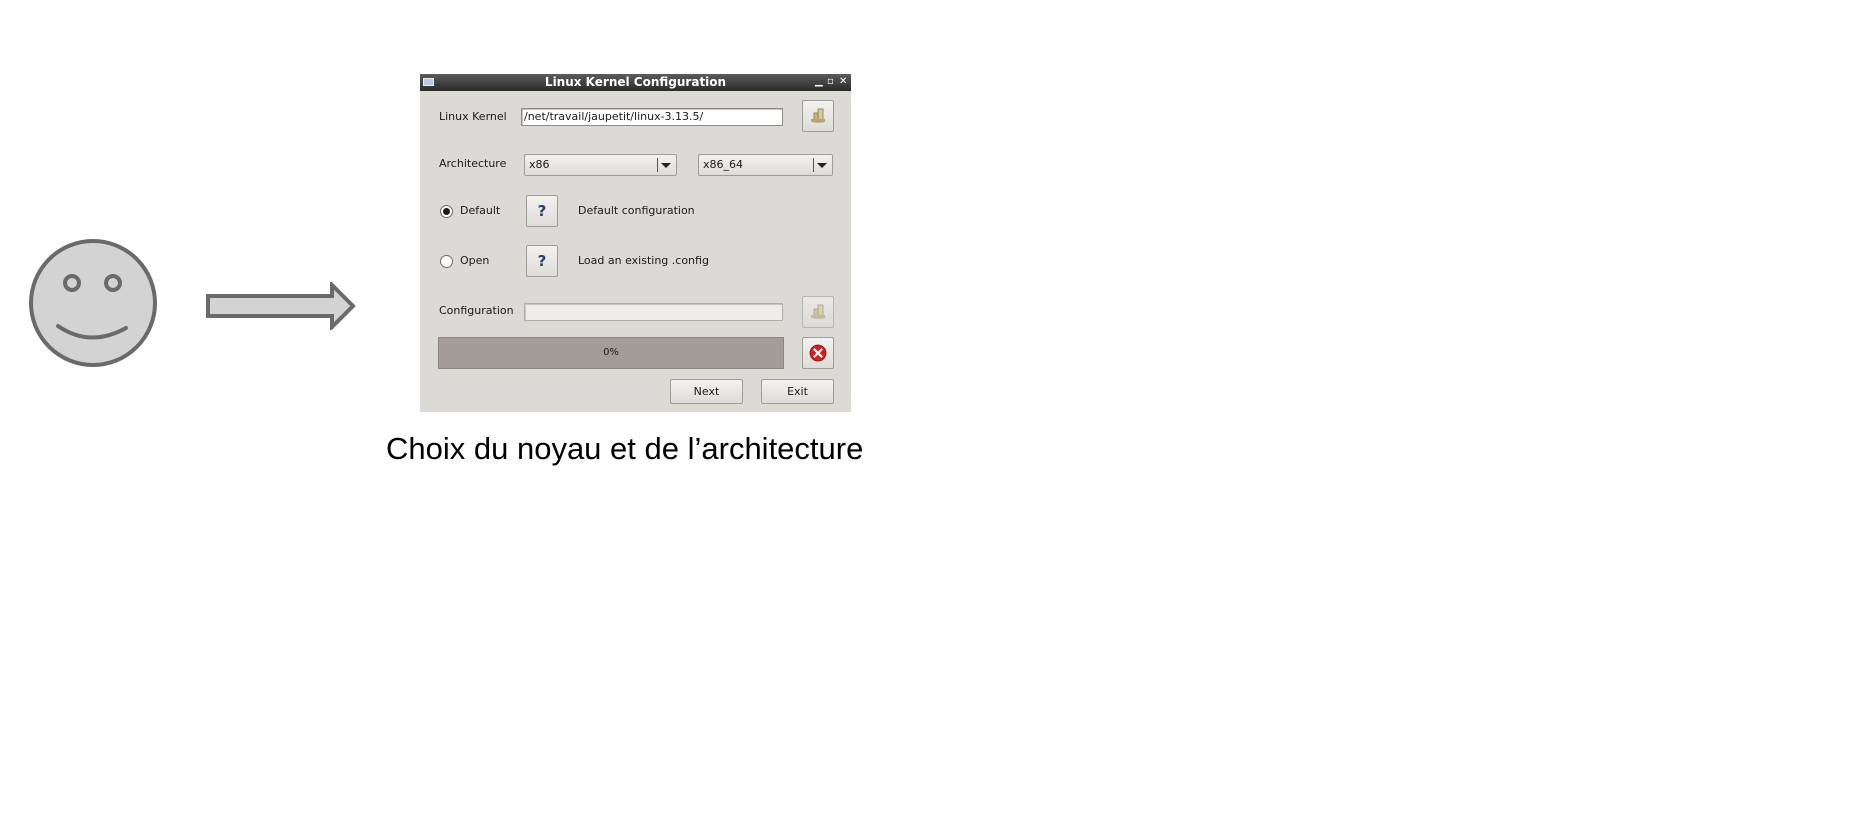  I want to click on open-help-button: ?, so click(542, 261).